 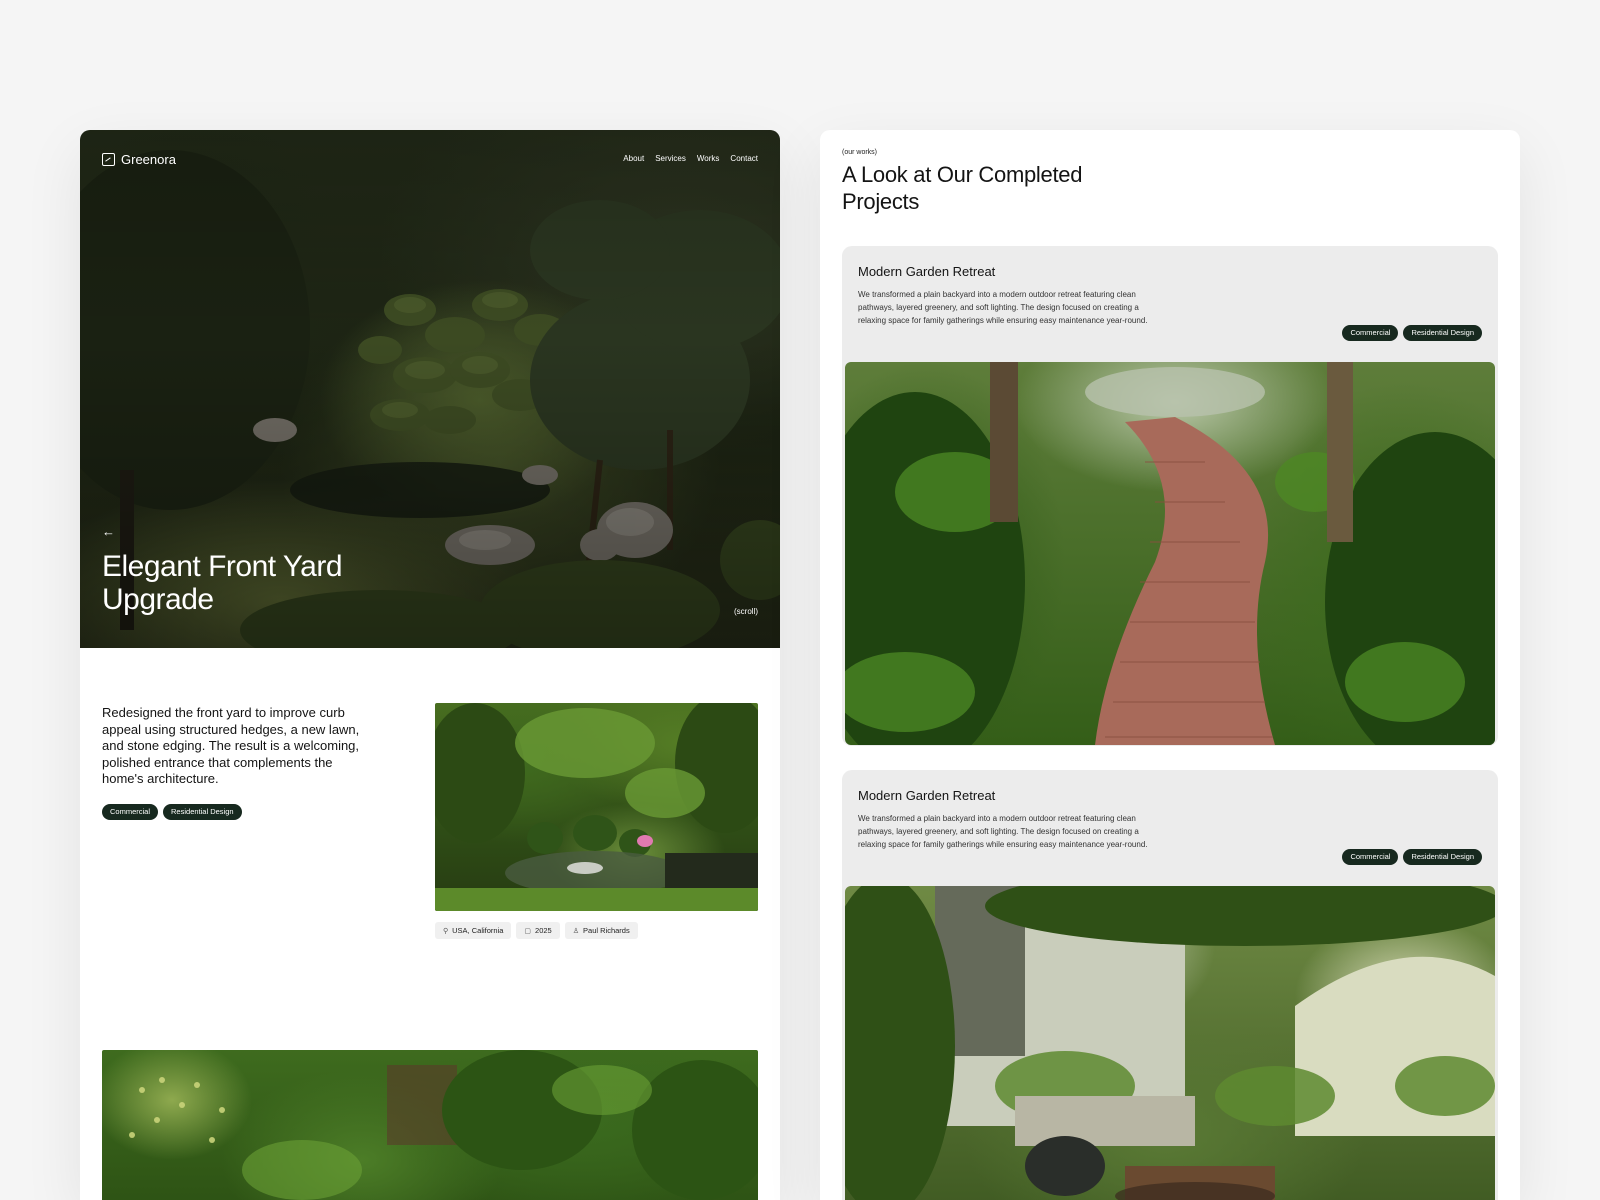 I want to click on hero-title: Elegant Front Yard Upgrade, so click(x=222, y=583).